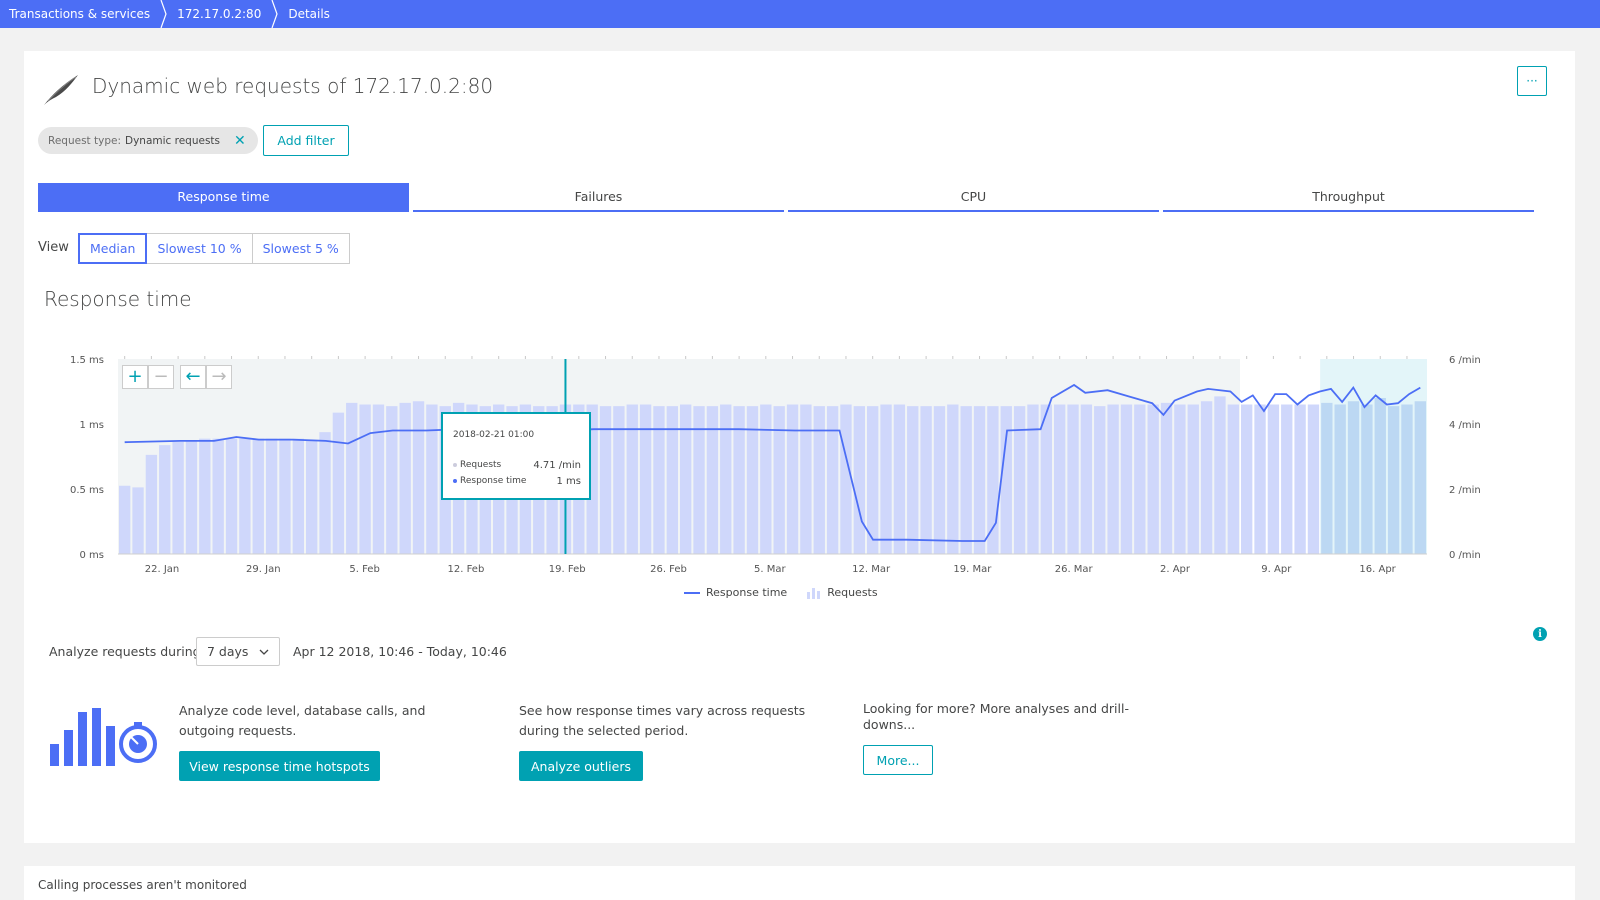  What do you see at coordinates (193, 377) in the screenshot?
I see `pan-back-button: ←` at bounding box center [193, 377].